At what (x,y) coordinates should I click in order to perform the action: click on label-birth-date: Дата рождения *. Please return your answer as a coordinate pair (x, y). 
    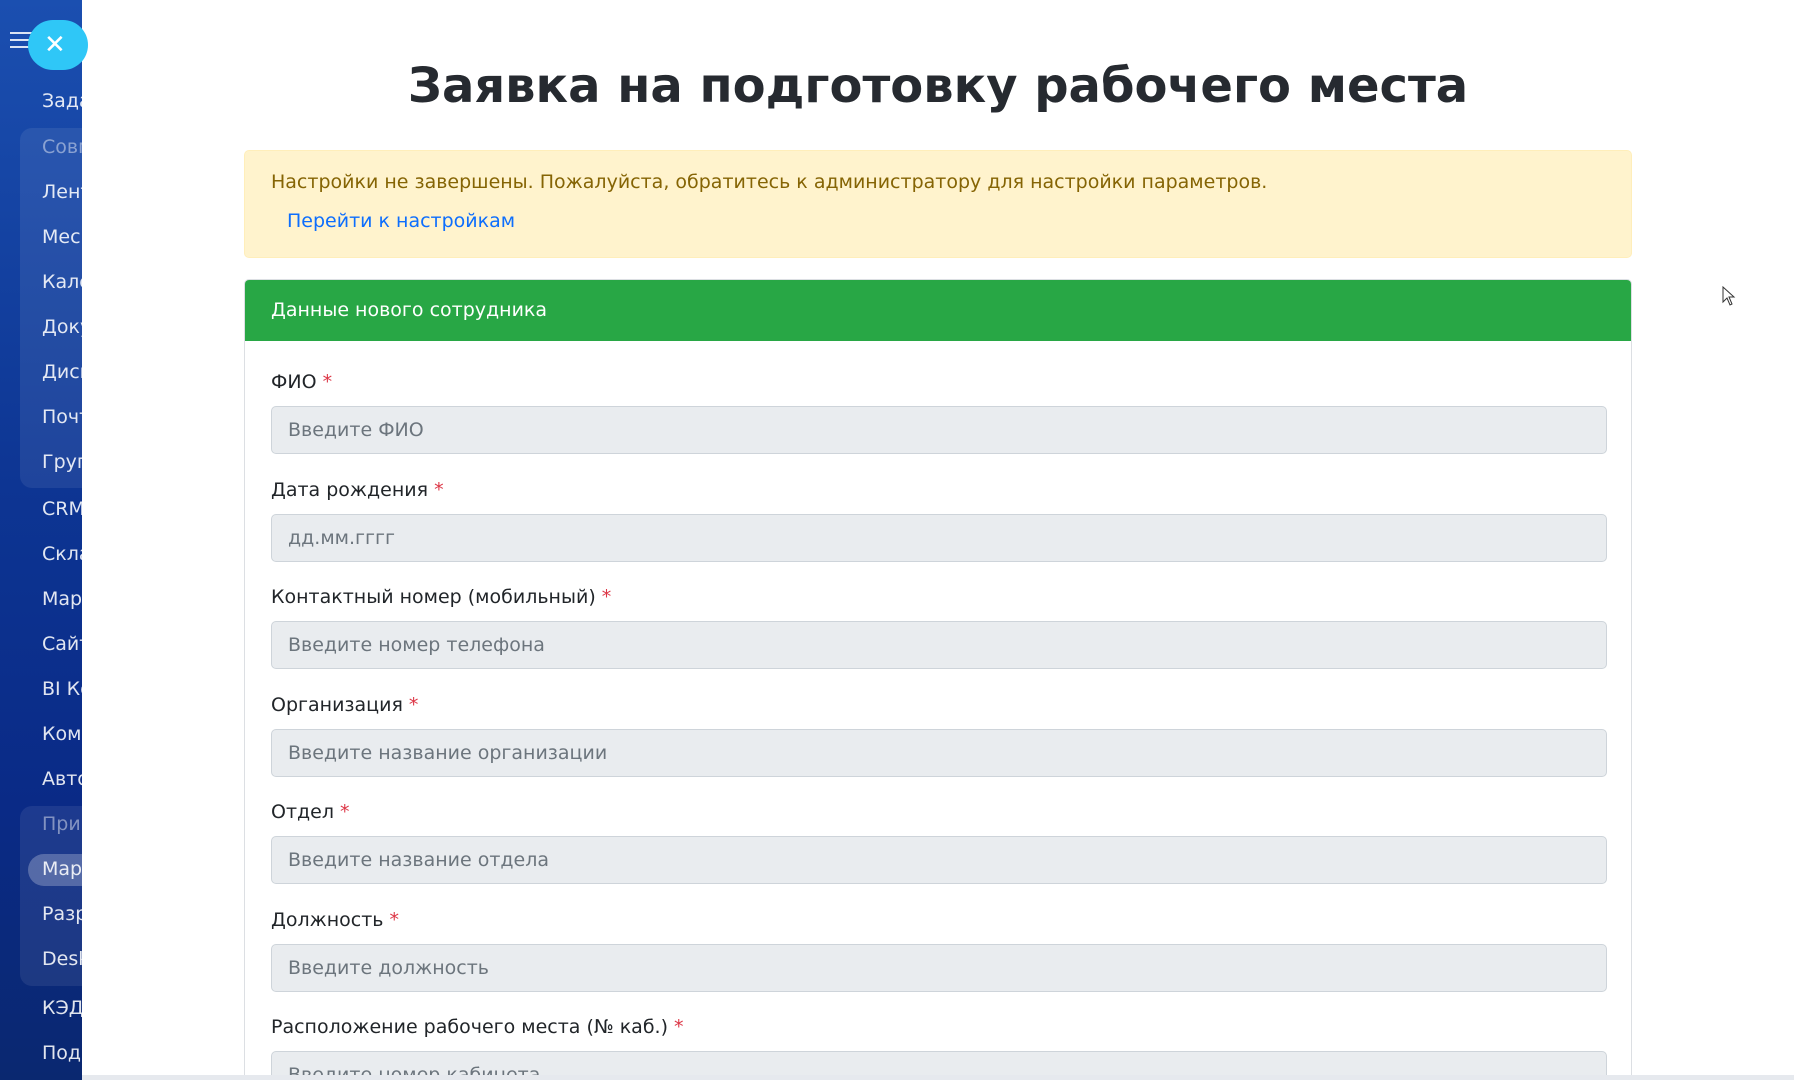
    Looking at the image, I should click on (357, 490).